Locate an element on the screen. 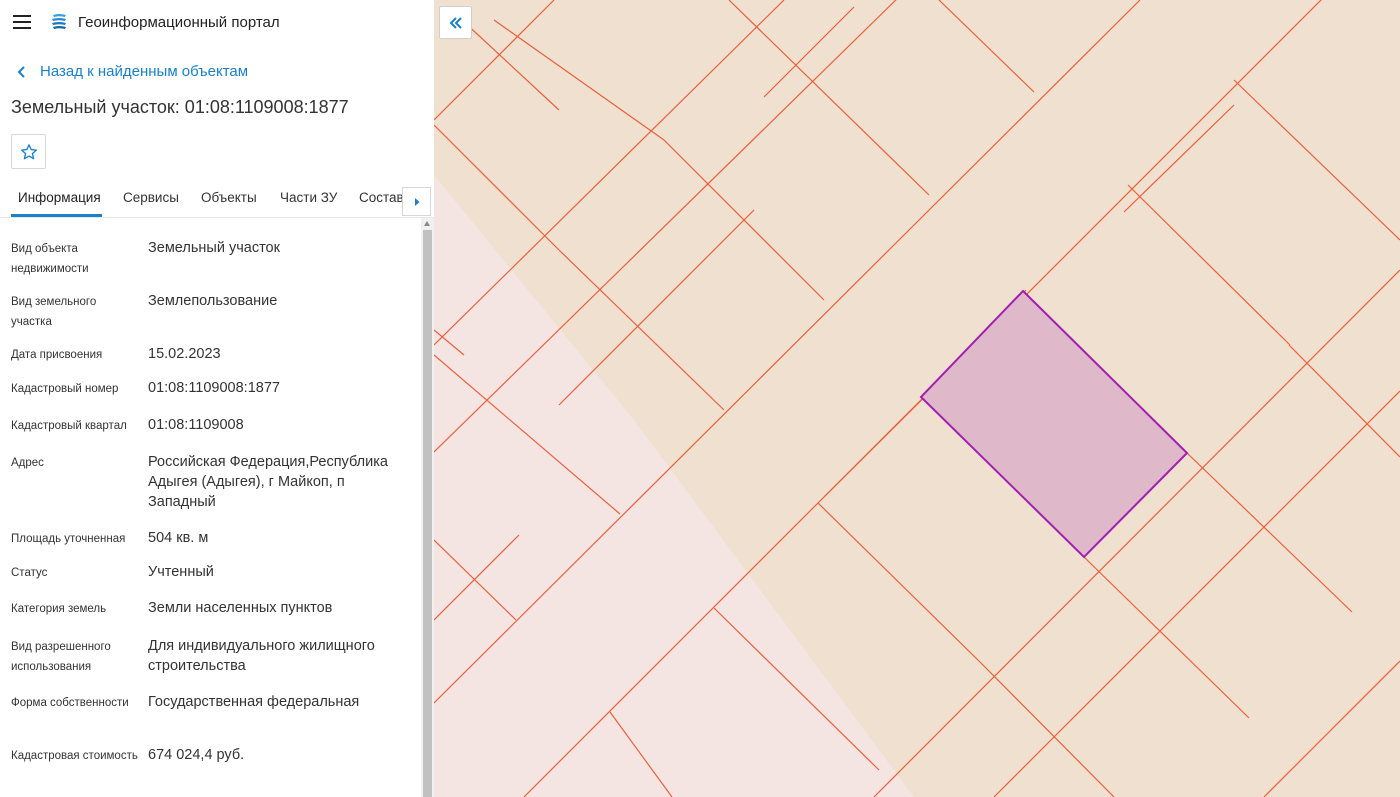 This screenshot has height=797, width=1400. property-label: Вид разрешенного использования is located at coordinates (61, 657).